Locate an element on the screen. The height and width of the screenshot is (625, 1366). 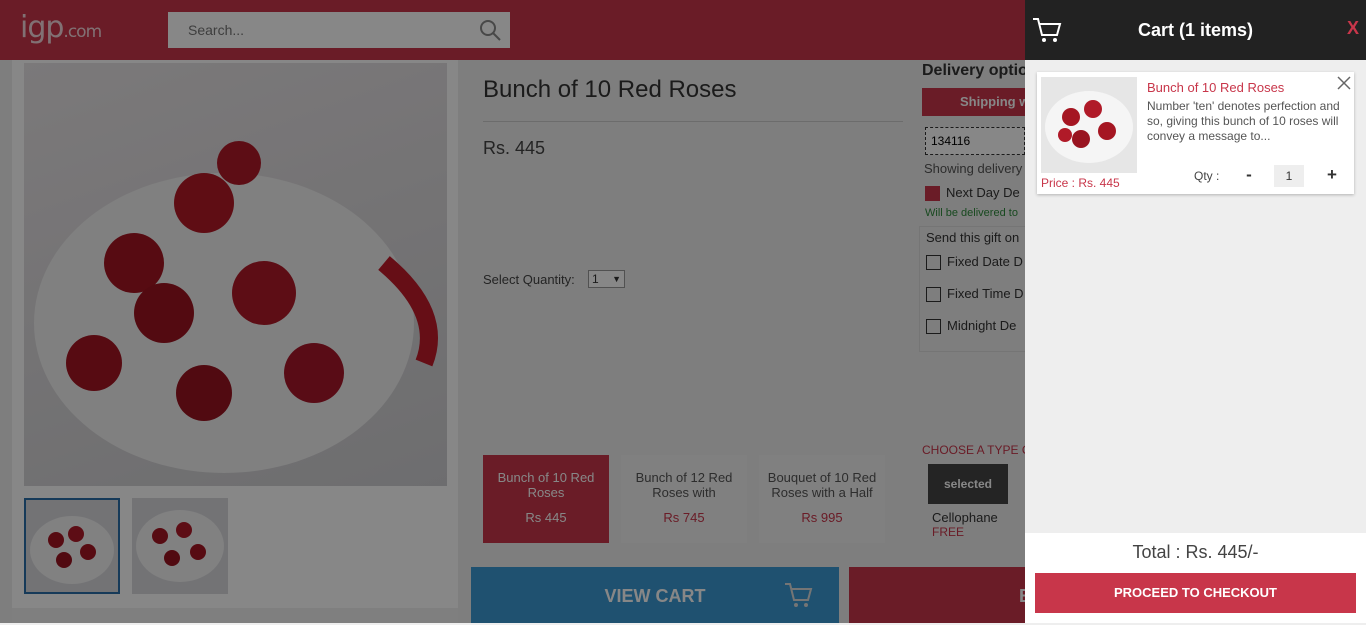
cart-header: Cart (1 items) X is located at coordinates (1195, 30).